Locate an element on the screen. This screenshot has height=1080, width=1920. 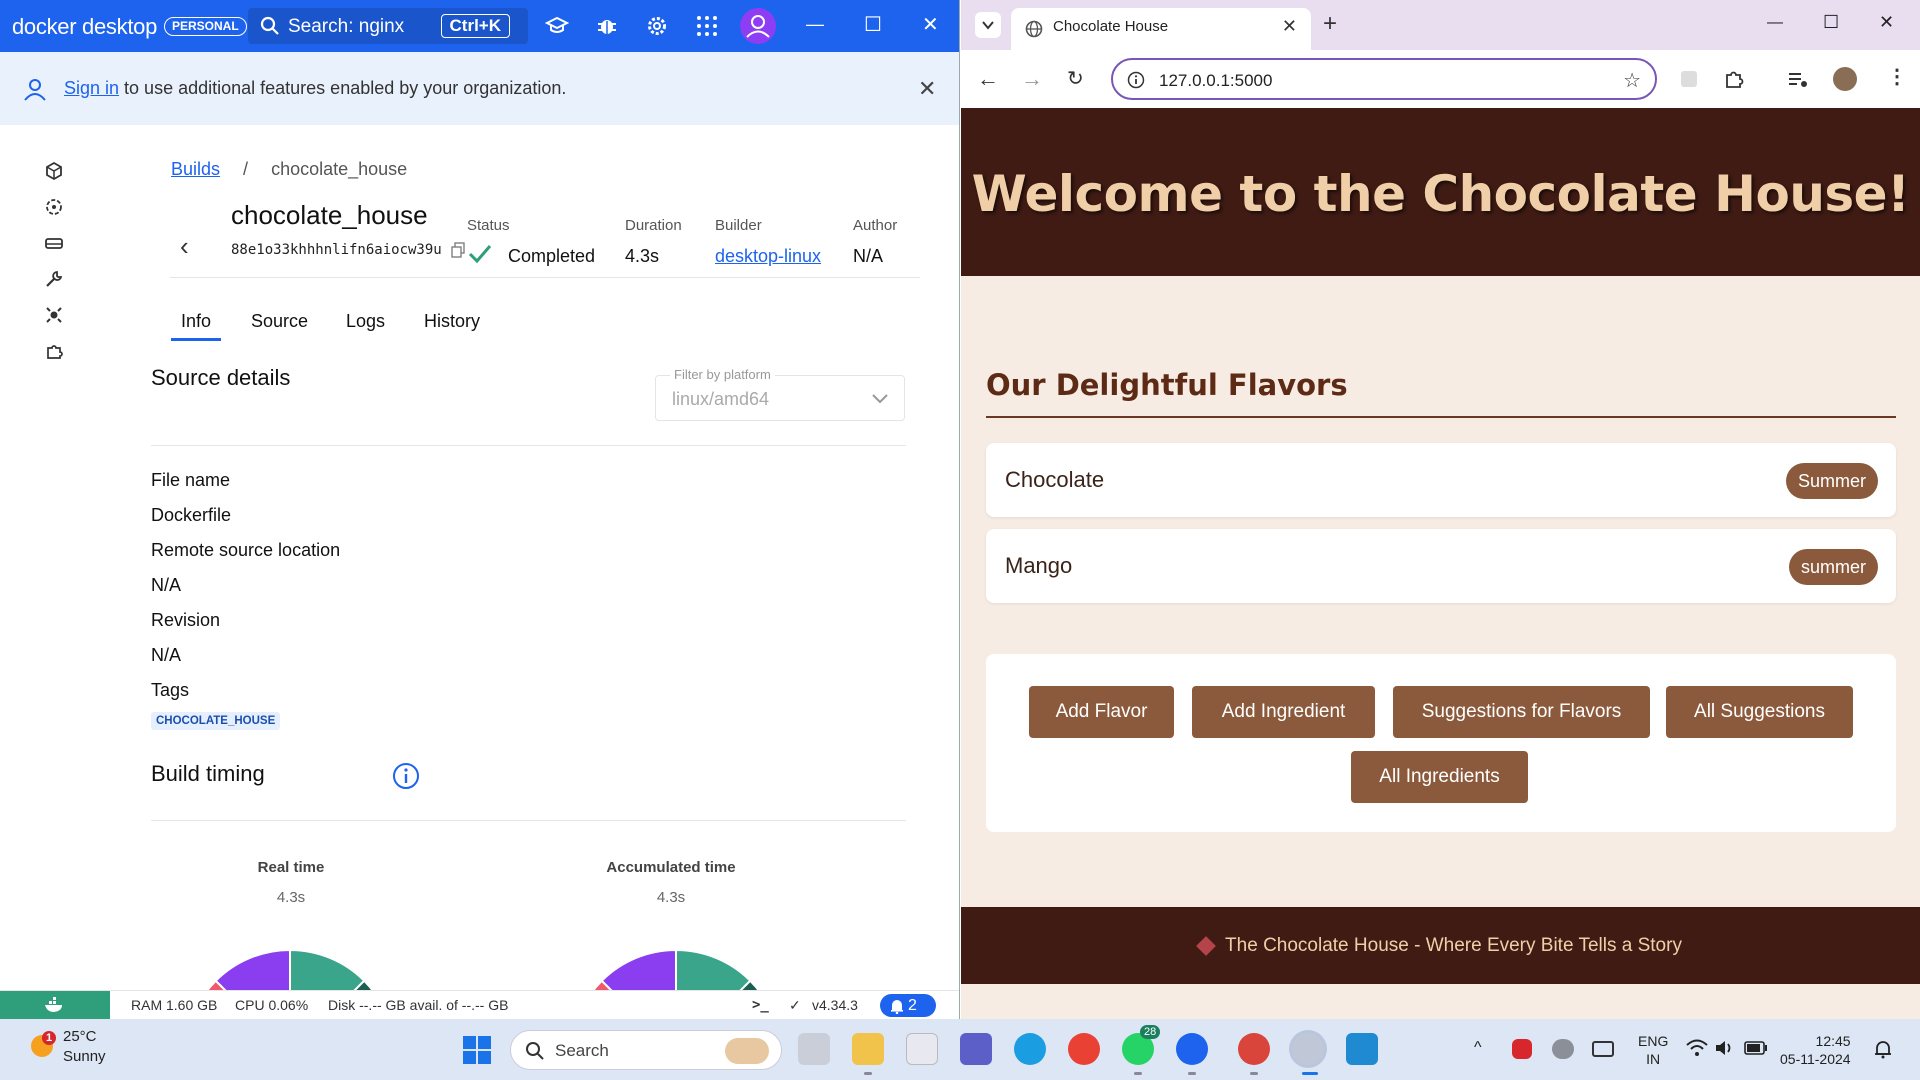
file-name-label: File name is located at coordinates (191, 480).